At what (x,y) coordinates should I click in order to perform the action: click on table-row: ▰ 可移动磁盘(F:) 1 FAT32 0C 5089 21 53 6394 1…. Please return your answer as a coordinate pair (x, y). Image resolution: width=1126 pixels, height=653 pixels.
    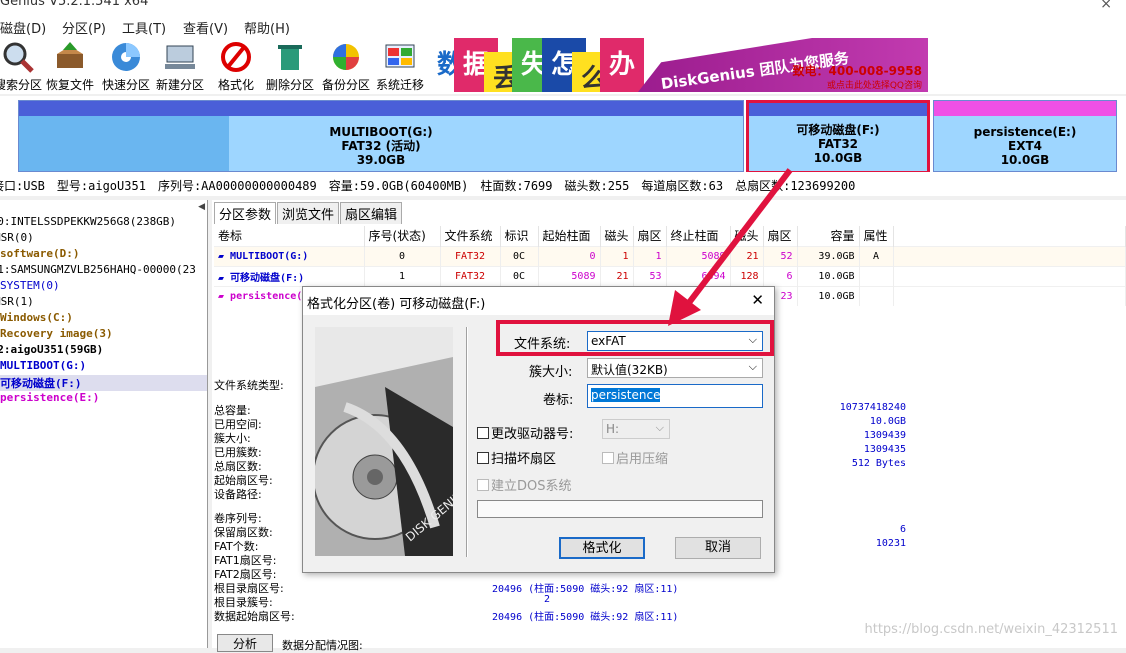
    Looking at the image, I should click on (670, 275).